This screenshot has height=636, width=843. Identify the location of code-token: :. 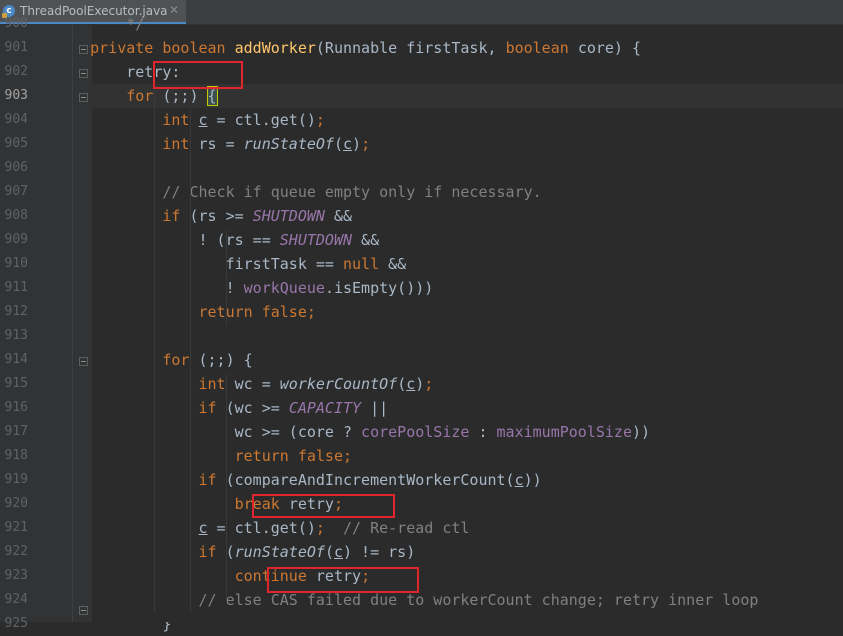
(483, 432).